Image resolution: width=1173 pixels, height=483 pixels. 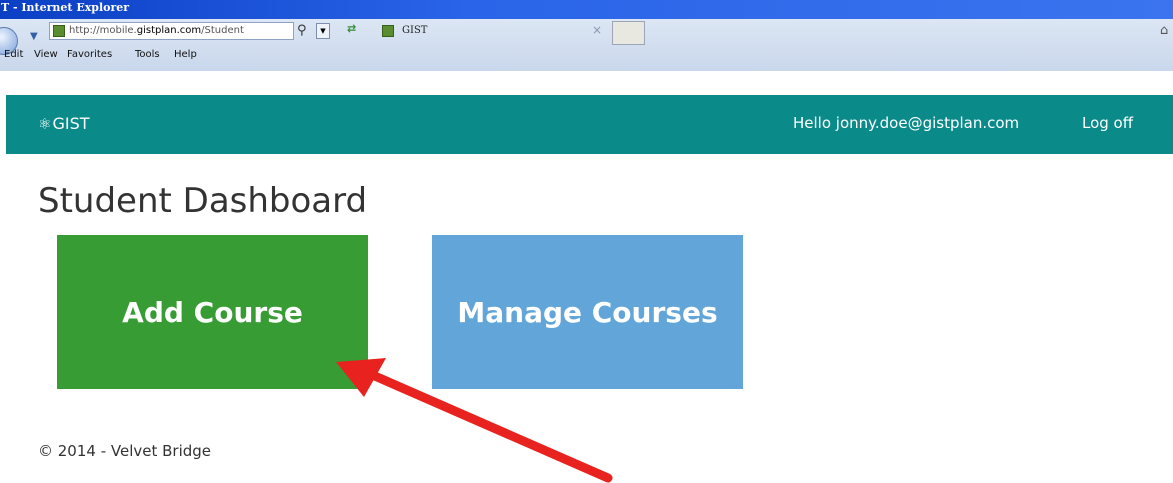 I want to click on annotation-arrow-icon, so click(x=474, y=420).